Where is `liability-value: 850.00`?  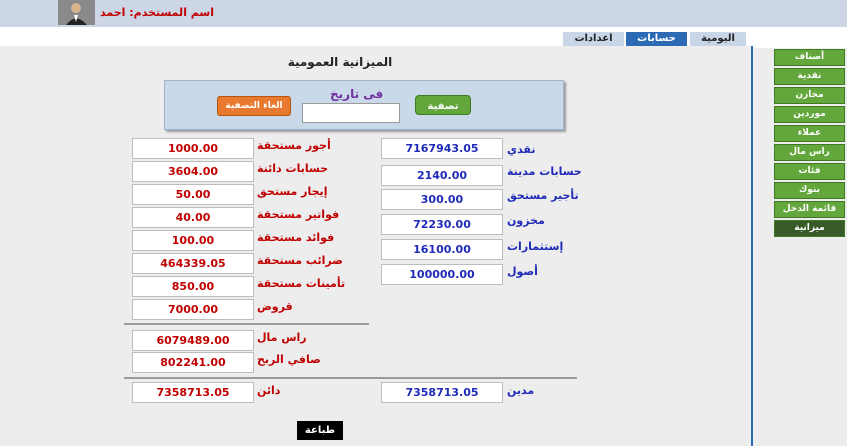 liability-value: 850.00 is located at coordinates (193, 286).